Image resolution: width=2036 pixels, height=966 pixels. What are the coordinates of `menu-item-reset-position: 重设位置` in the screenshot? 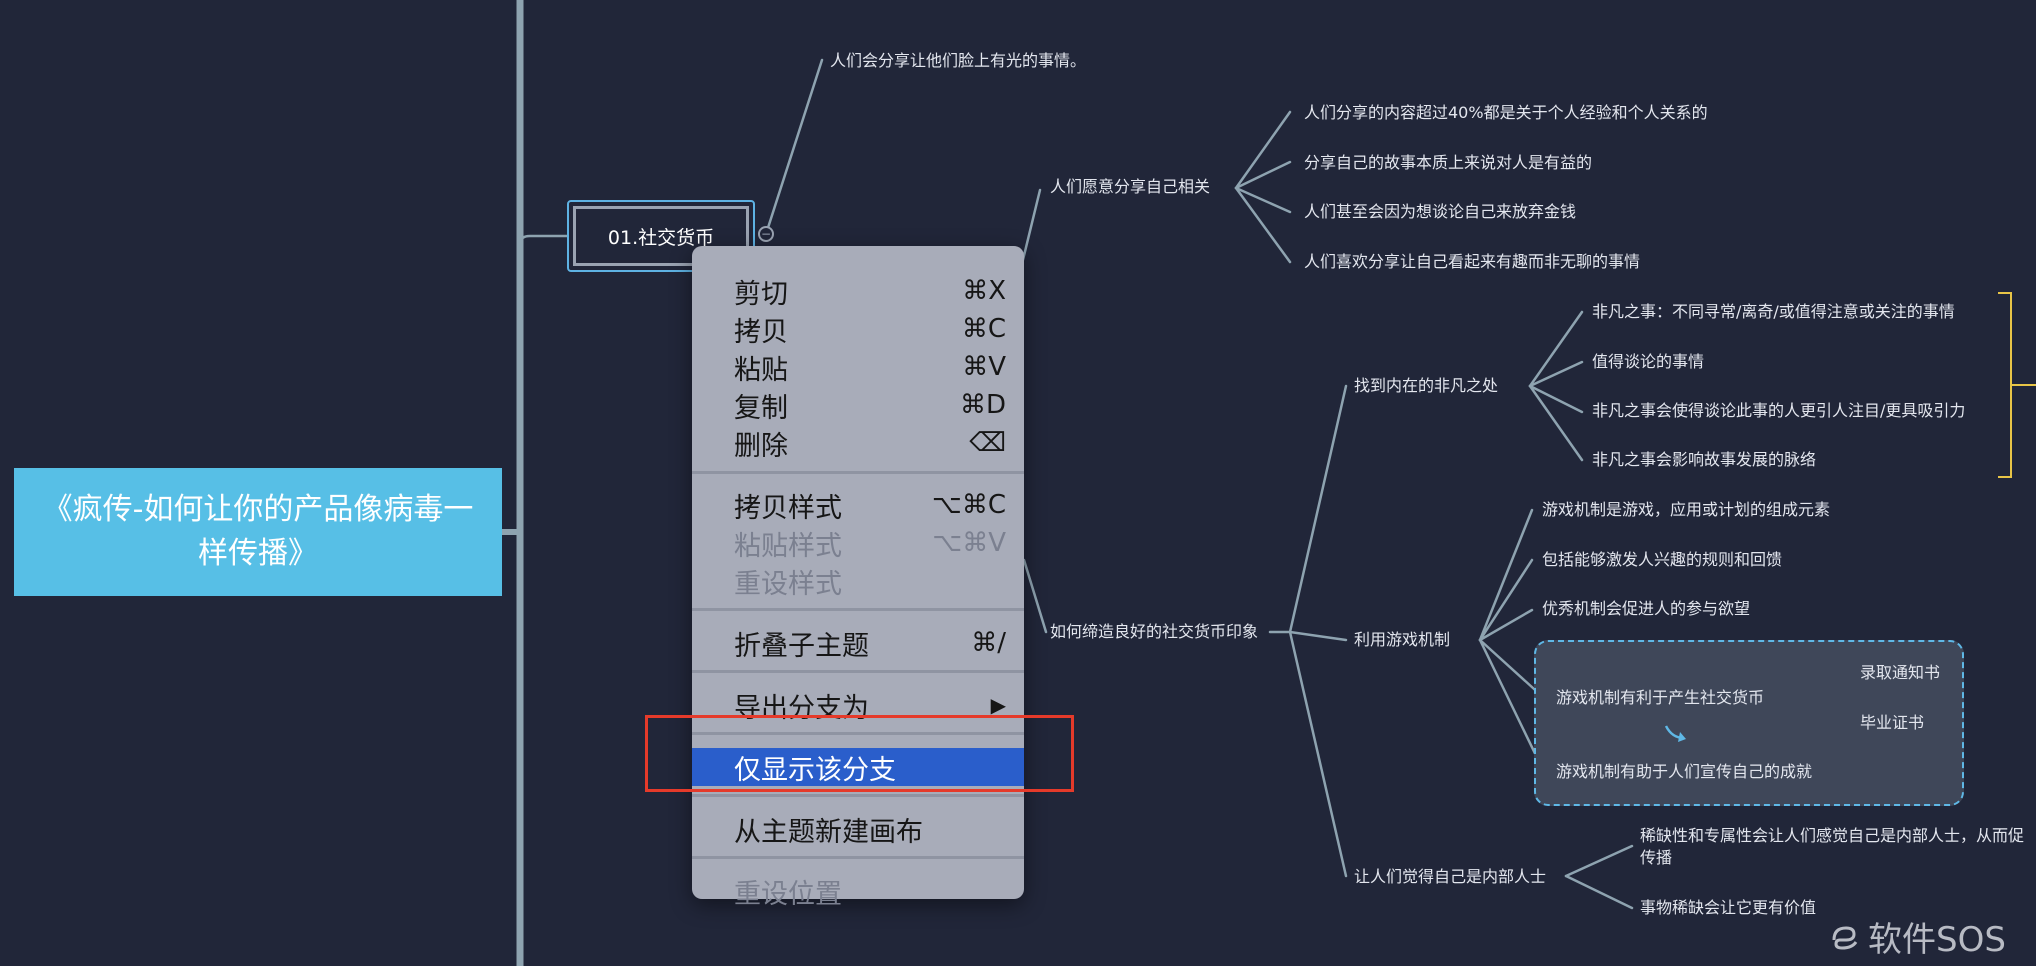 It's located at (788, 894).